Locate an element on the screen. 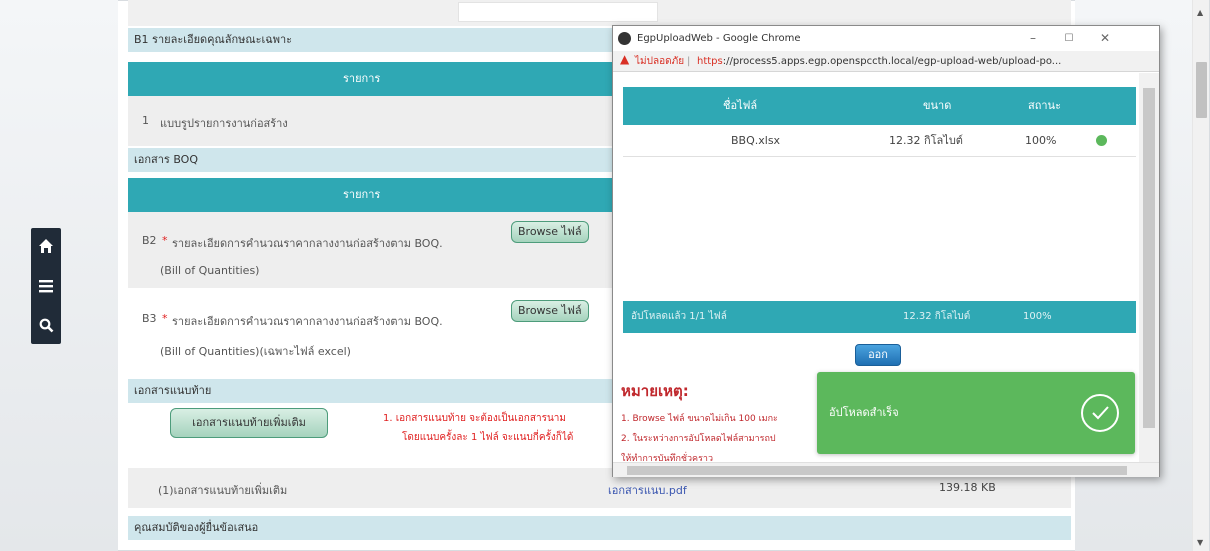 Image resolution: width=1210 pixels, height=551 pixels. popup-horizontal-scrollbar is located at coordinates (886, 469).